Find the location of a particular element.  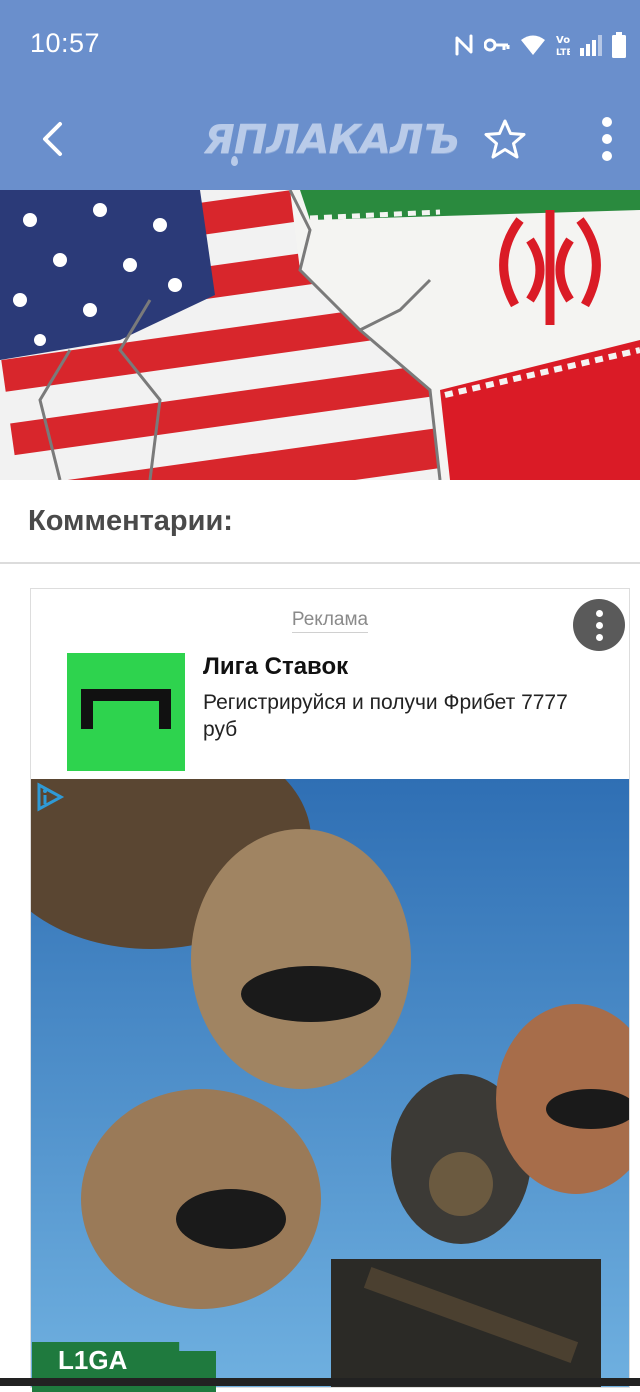

bottom-edge is located at coordinates (320, 1382).